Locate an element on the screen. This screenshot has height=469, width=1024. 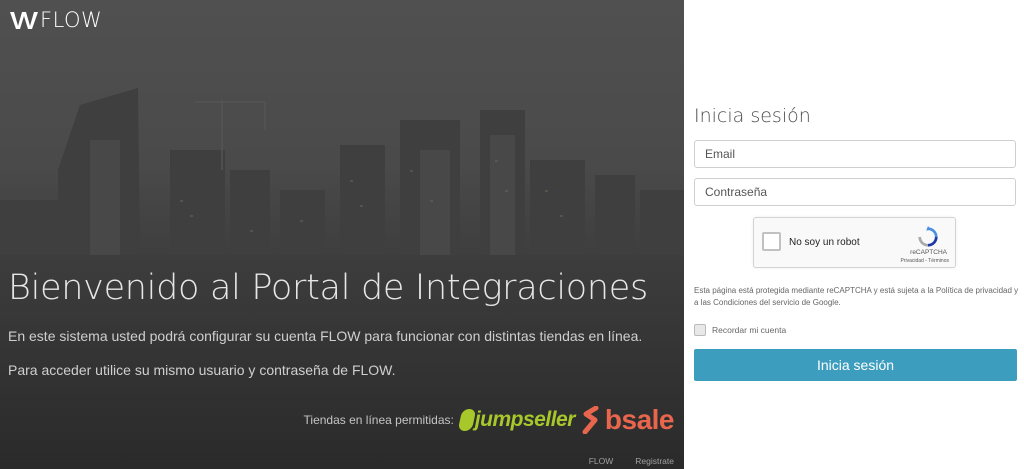
footer-link-register: Registrate is located at coordinates (654, 461).